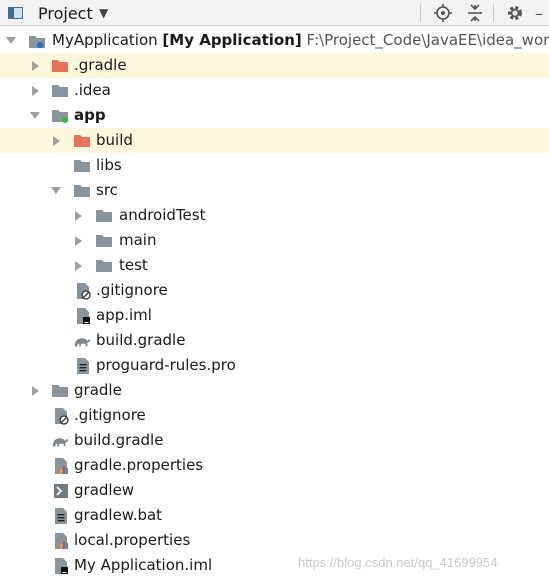  Describe the element at coordinates (274, 165) in the screenshot. I see `tree-item-libs: libs` at that location.